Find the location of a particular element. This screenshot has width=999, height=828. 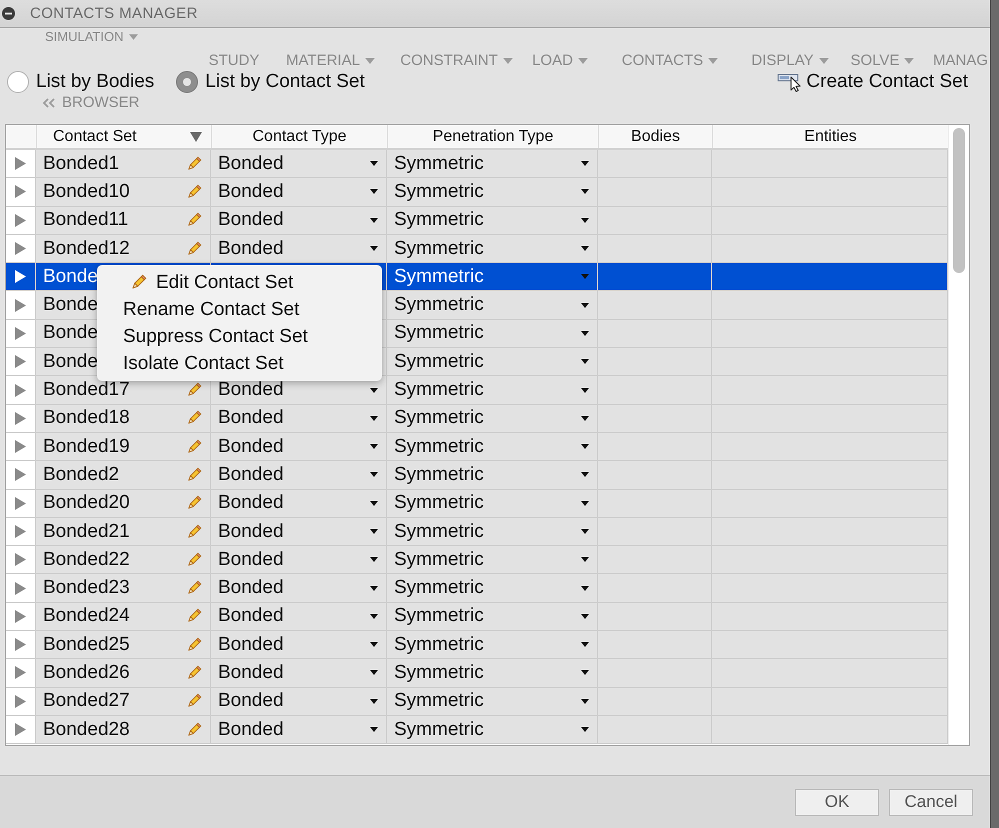

table-row: Bonded18 Bonded Symmetric is located at coordinates (477, 418).